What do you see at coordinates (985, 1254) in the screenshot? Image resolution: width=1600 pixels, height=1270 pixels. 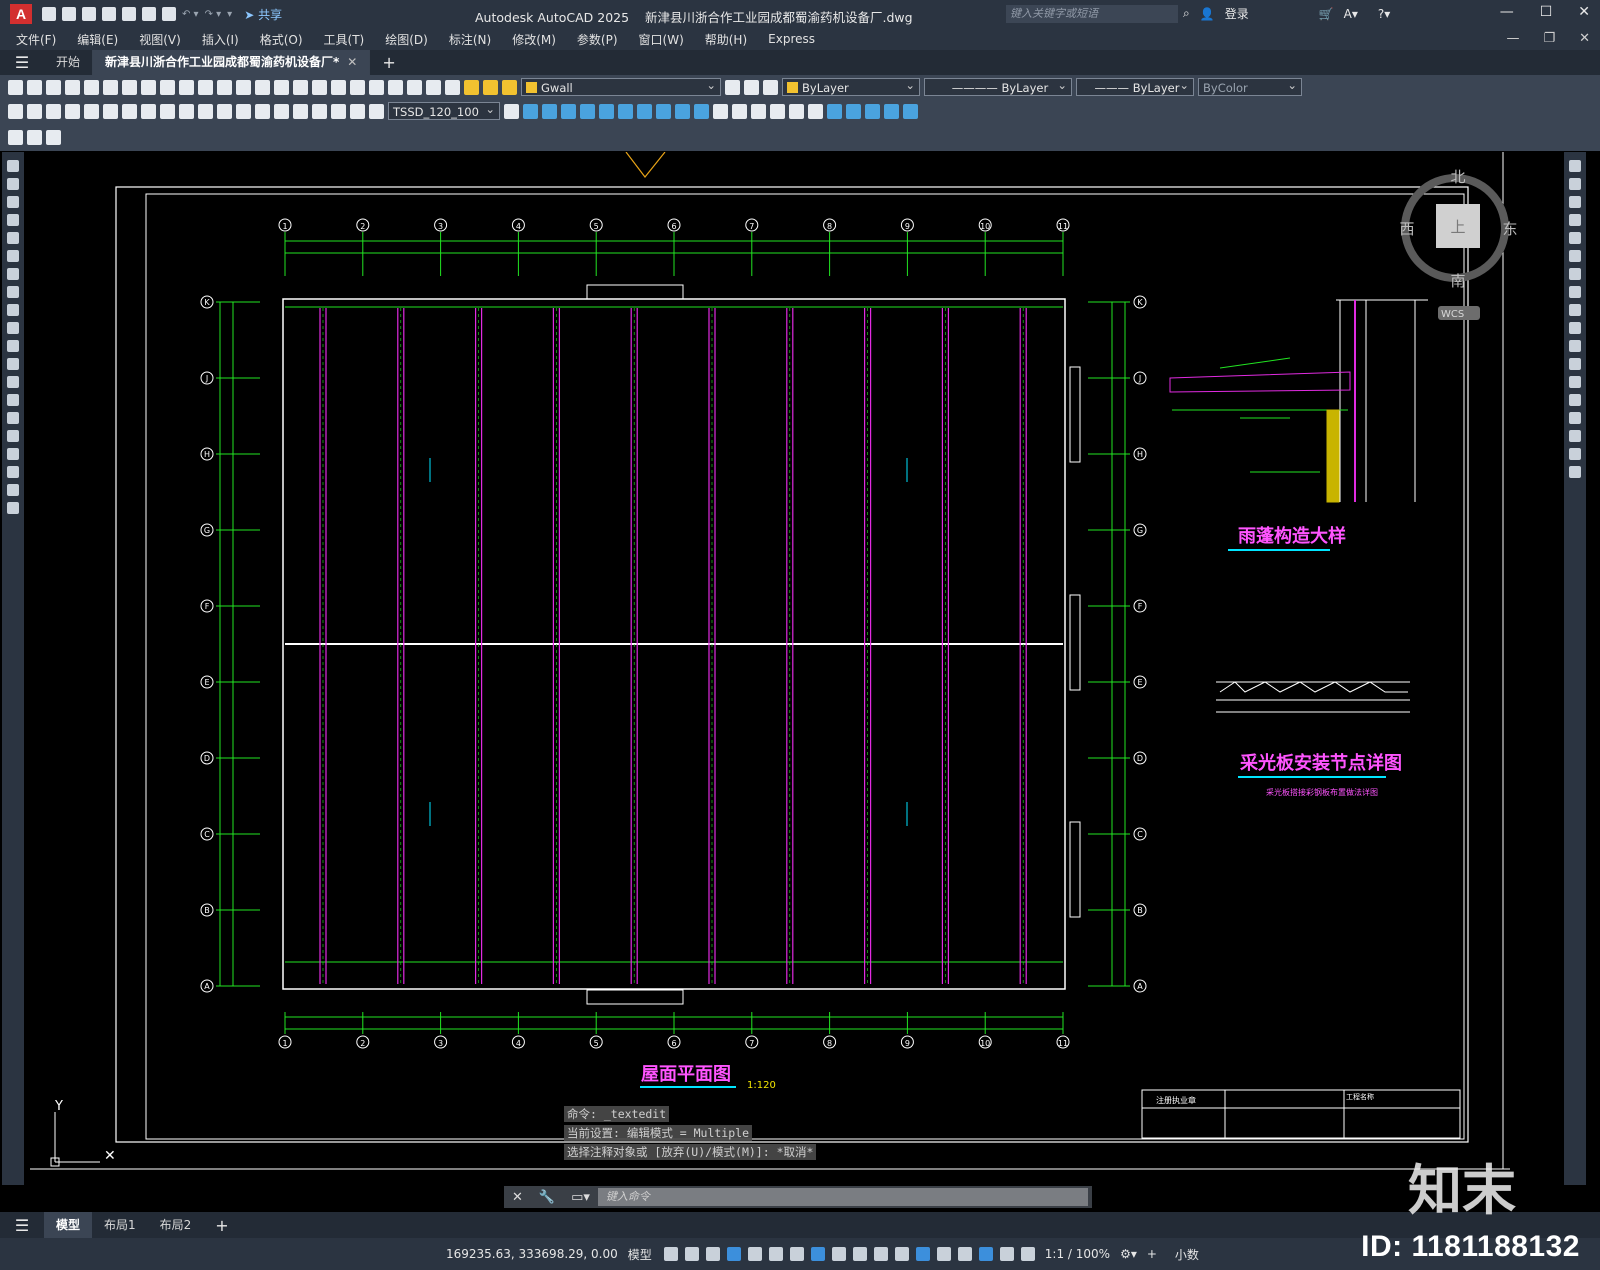 I see `gizmo-icon` at bounding box center [985, 1254].